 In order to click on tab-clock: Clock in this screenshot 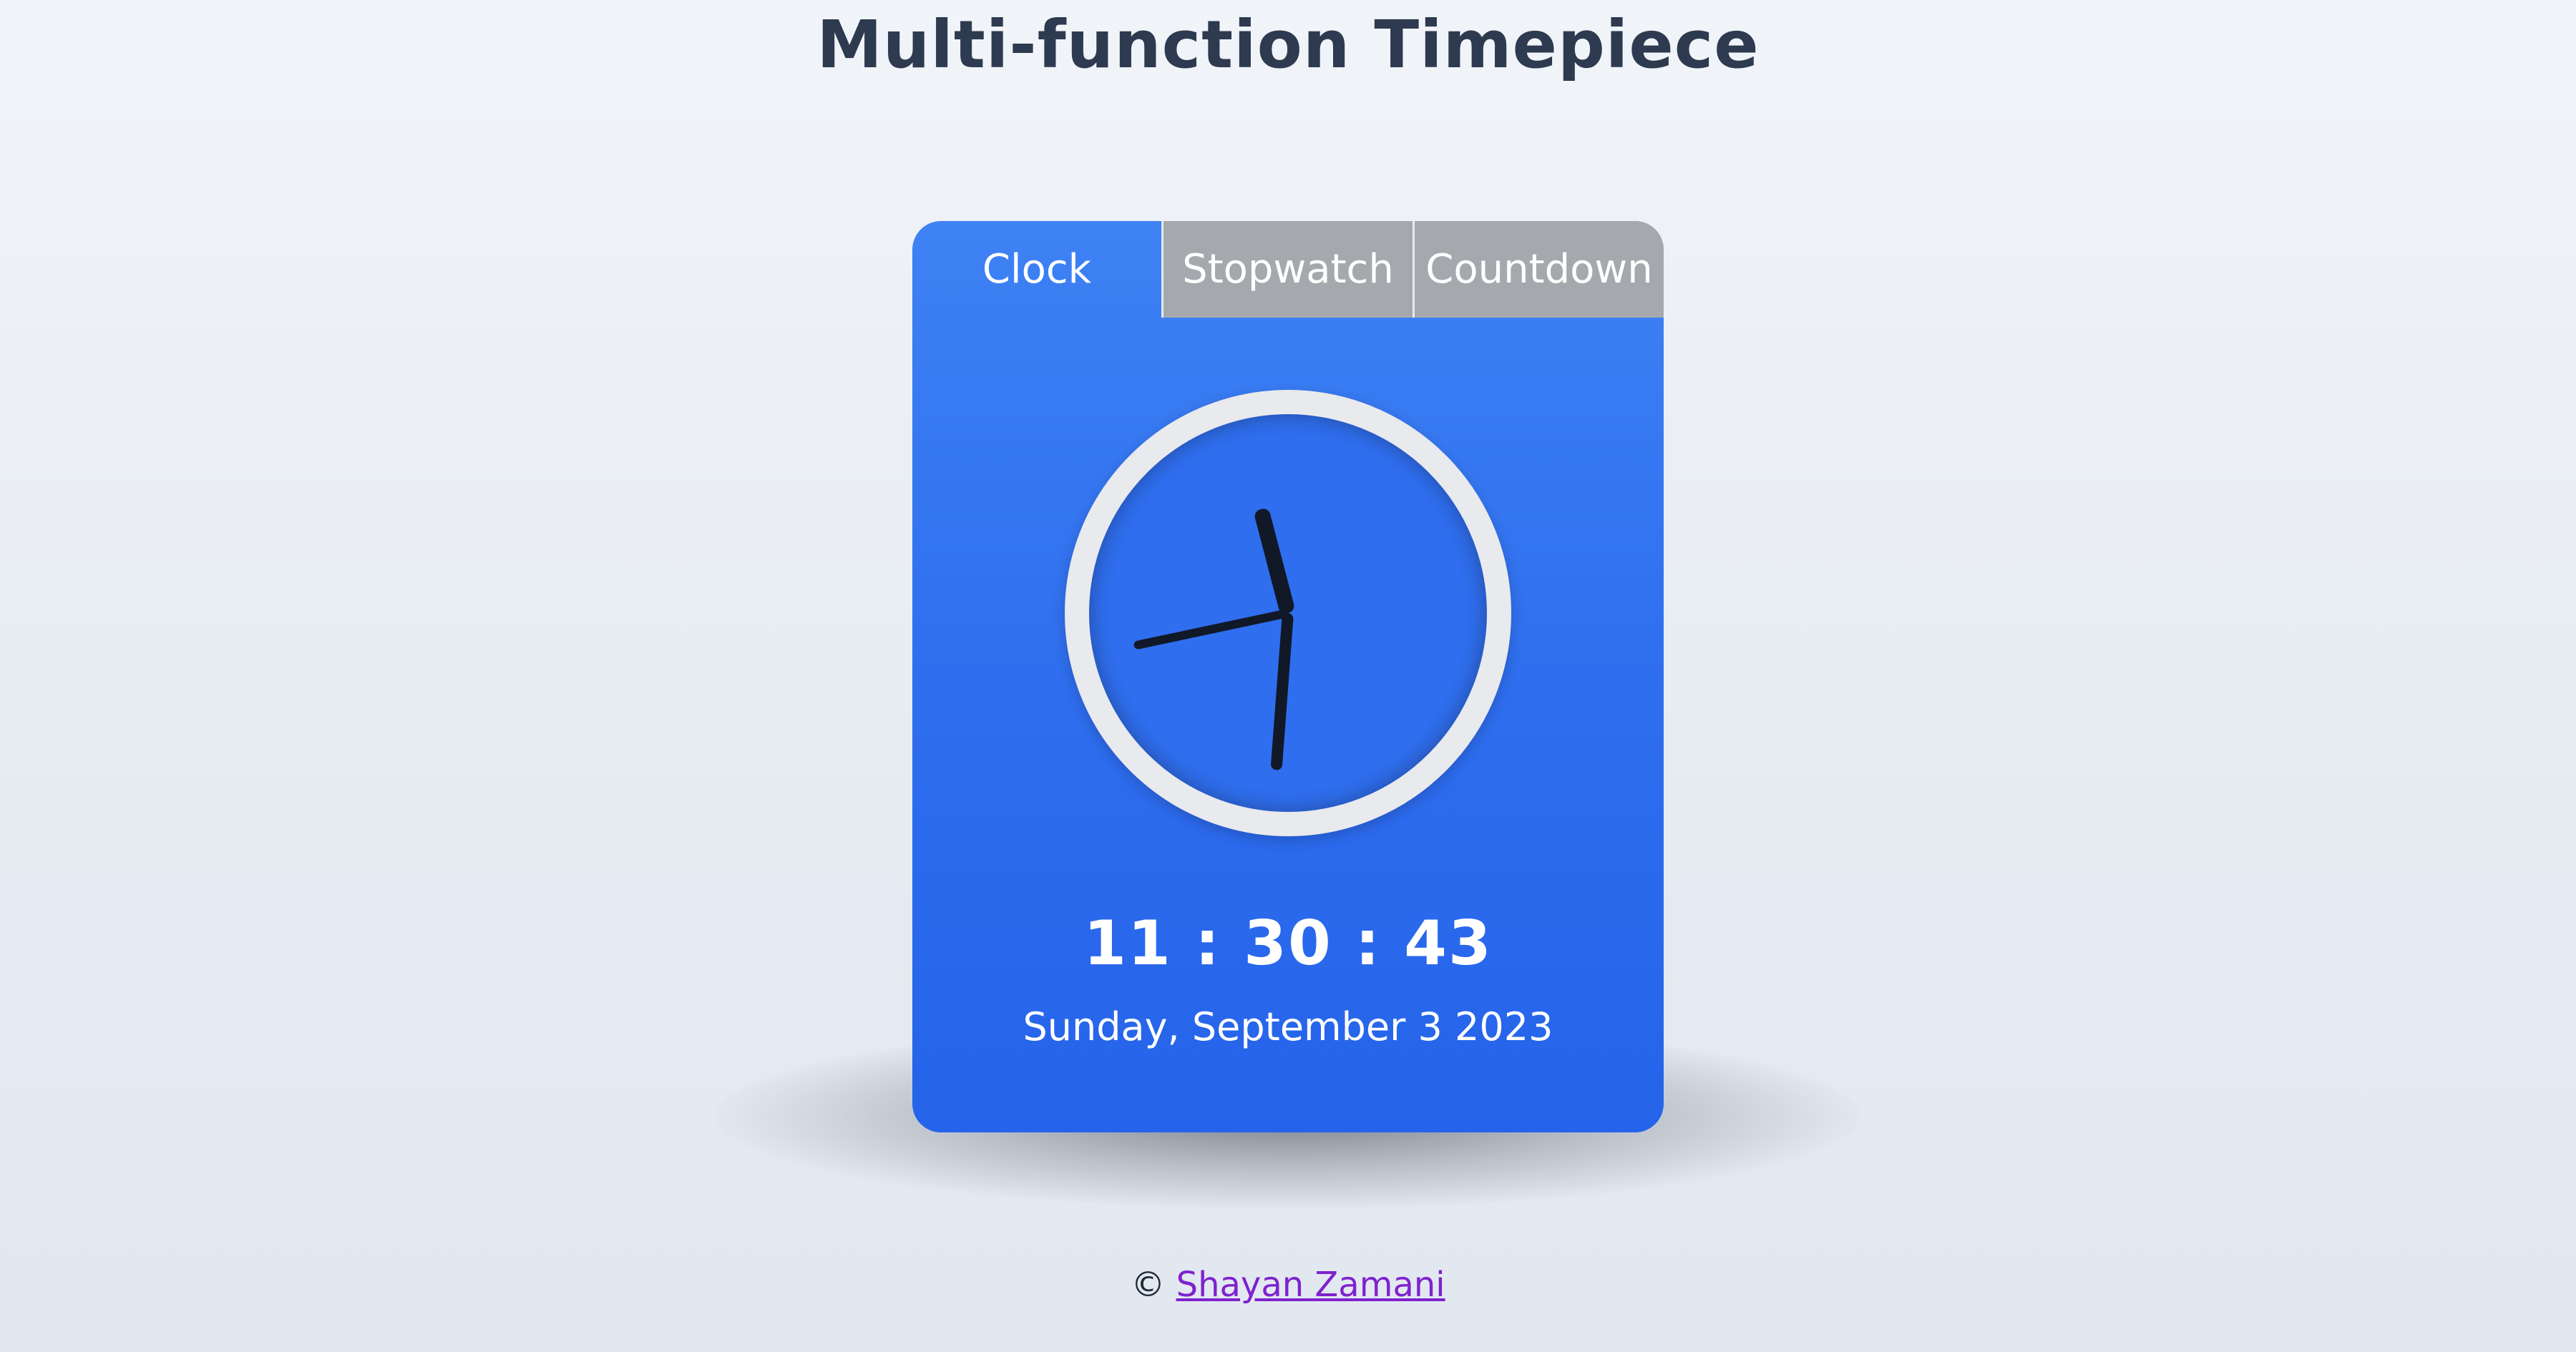, I will do `click(1036, 270)`.